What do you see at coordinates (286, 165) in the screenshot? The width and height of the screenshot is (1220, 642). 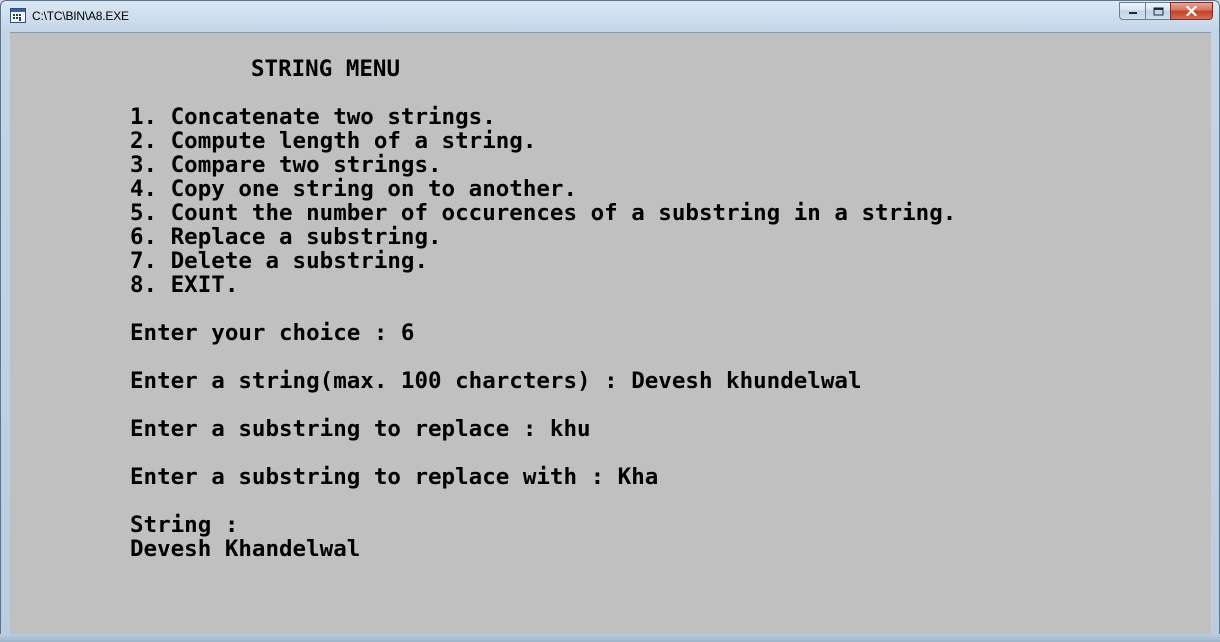 I see `menu-item: 3. Compare two strings.` at bounding box center [286, 165].